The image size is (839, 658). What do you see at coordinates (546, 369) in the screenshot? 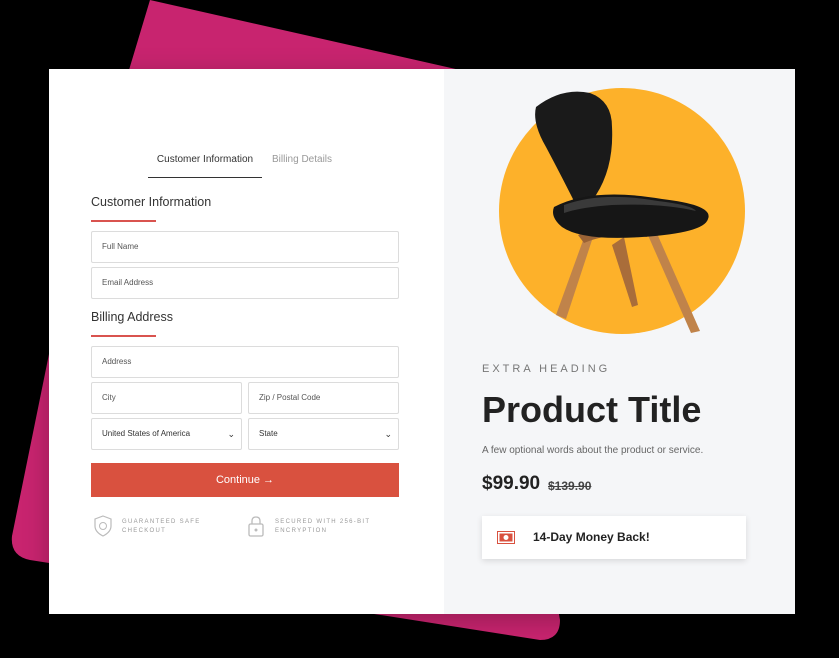
I see `extra-heading: EXTRA HEADING` at bounding box center [546, 369].